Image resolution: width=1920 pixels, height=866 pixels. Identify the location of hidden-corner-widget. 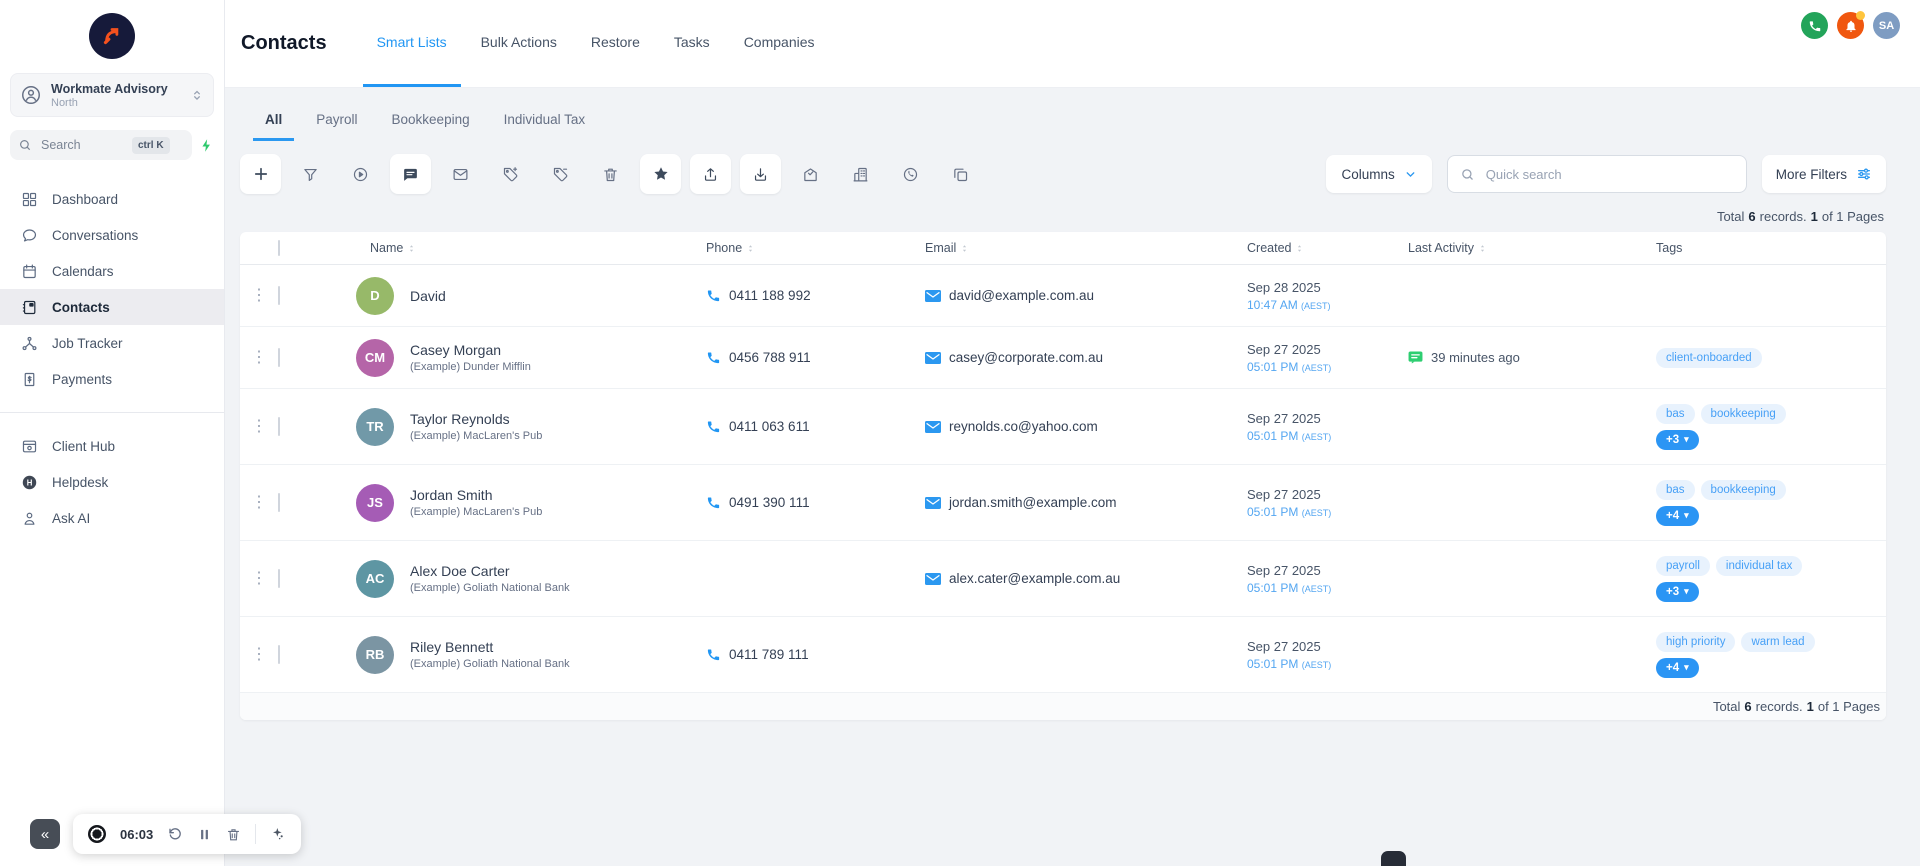
(1393, 858).